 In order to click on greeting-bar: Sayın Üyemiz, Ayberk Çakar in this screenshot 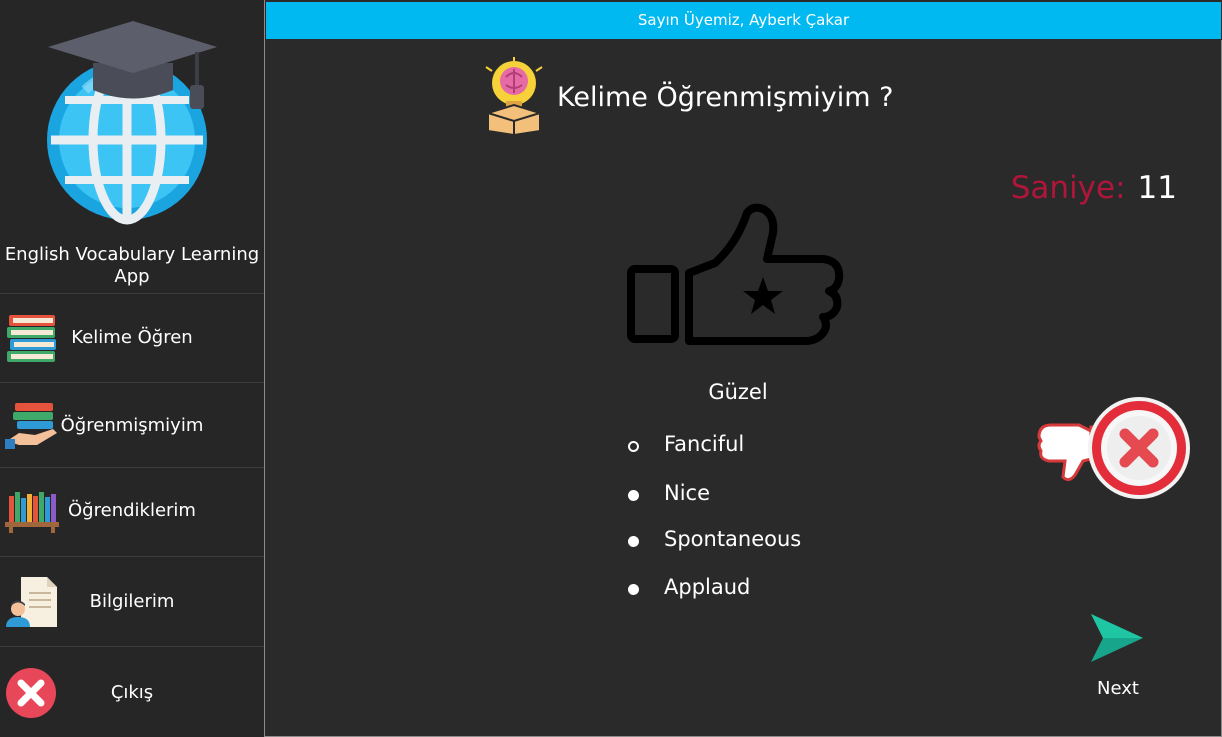, I will do `click(743, 20)`.